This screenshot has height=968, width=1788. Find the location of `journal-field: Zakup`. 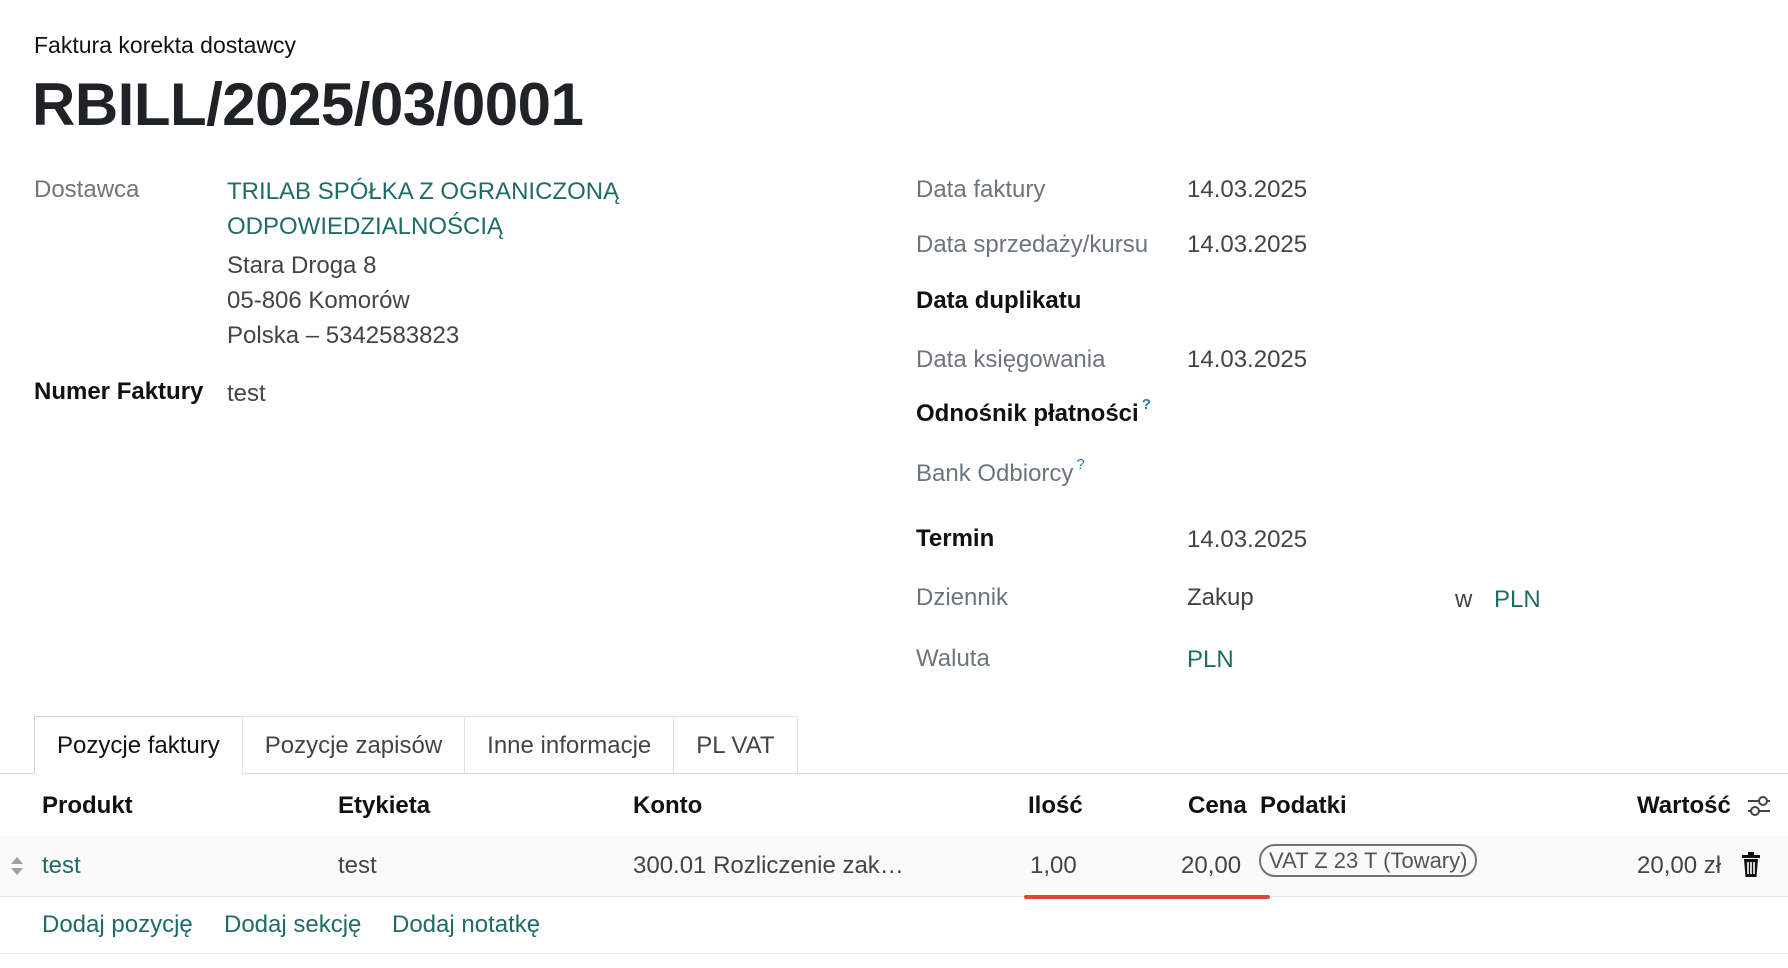

journal-field: Zakup is located at coordinates (1220, 598).